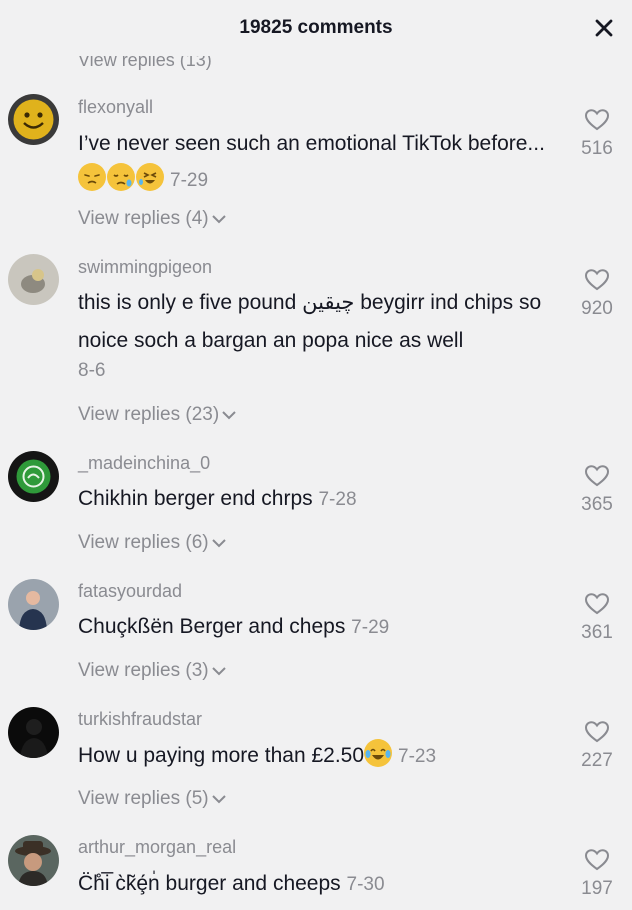  I want to click on comment-text: Chikhin berger end chrps, so click(195, 498).